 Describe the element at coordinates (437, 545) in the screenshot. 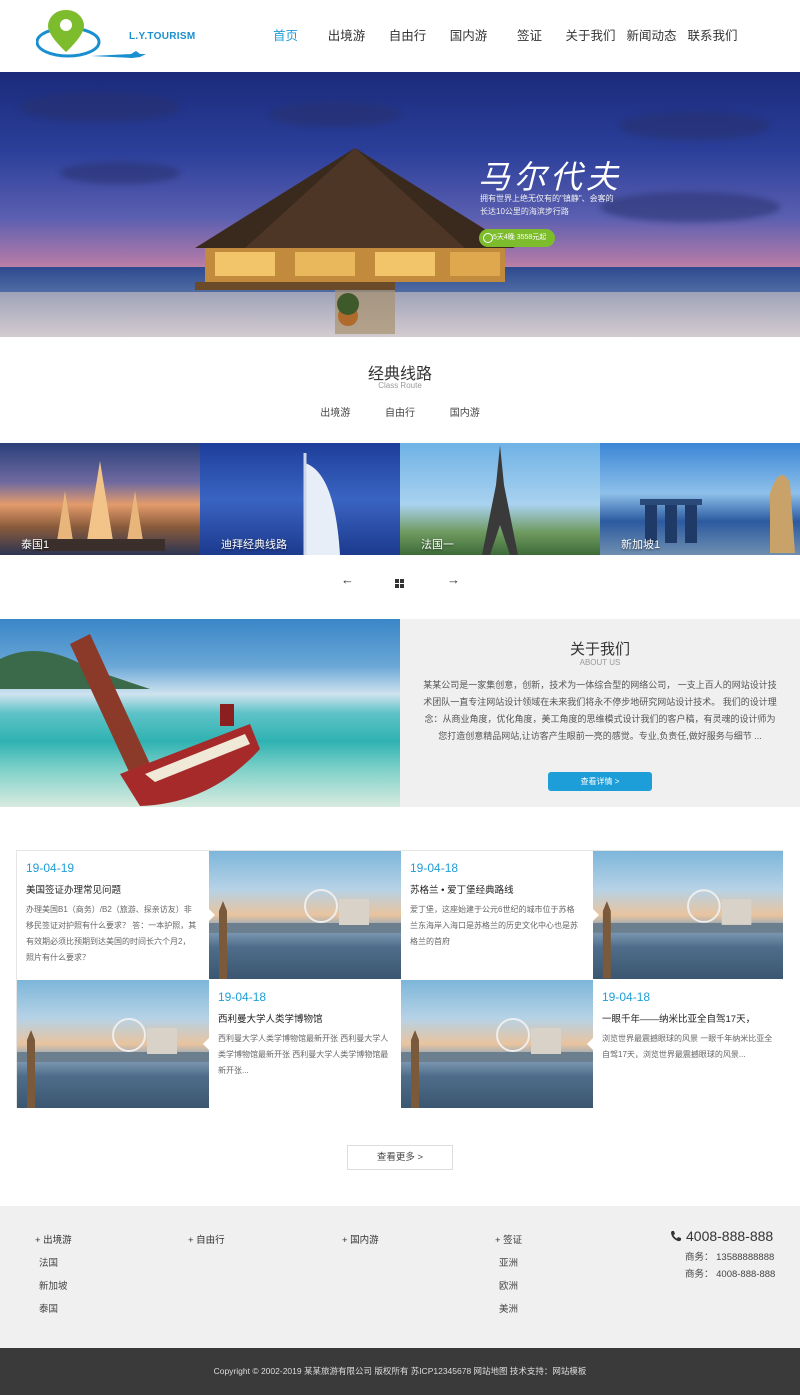

I see `route-label: 法国一` at that location.